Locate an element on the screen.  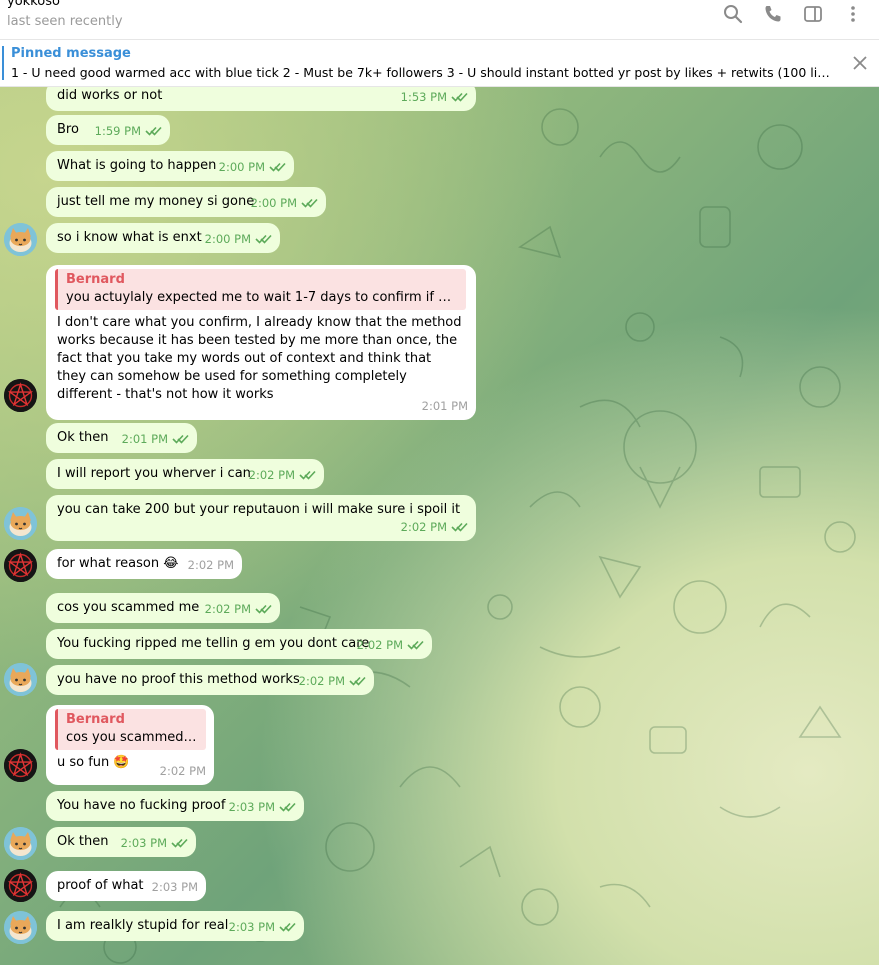
outgoing-message: I will report you wherver i can 2:02 PM is located at coordinates (185, 474).